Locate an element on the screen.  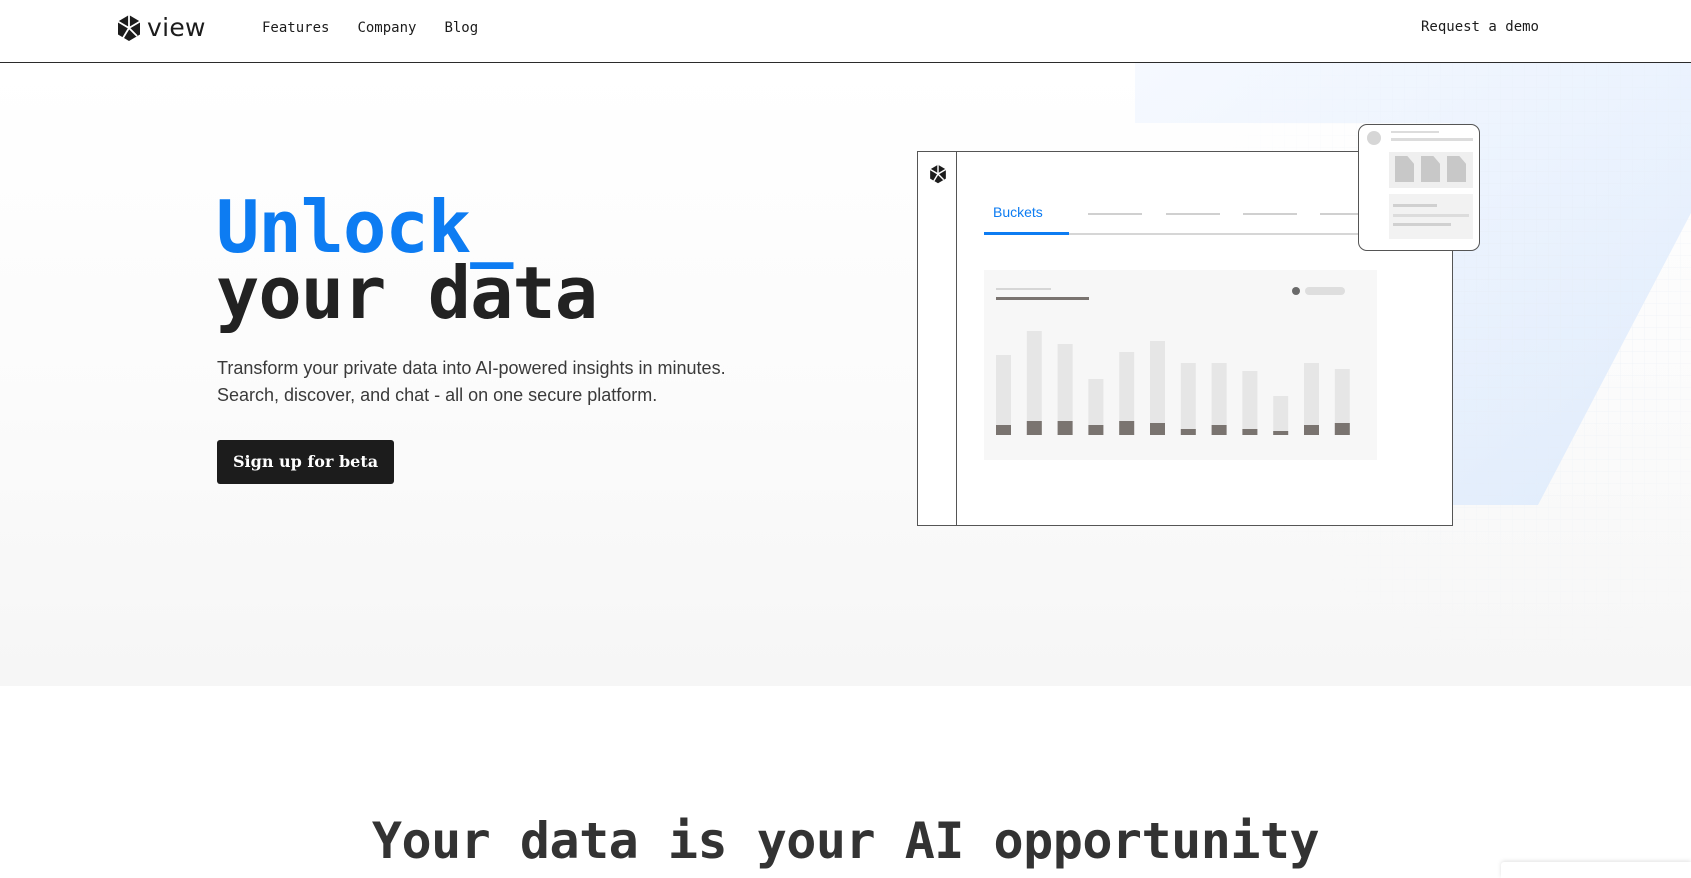
chart-legend-placeholder is located at coordinates (1325, 291).